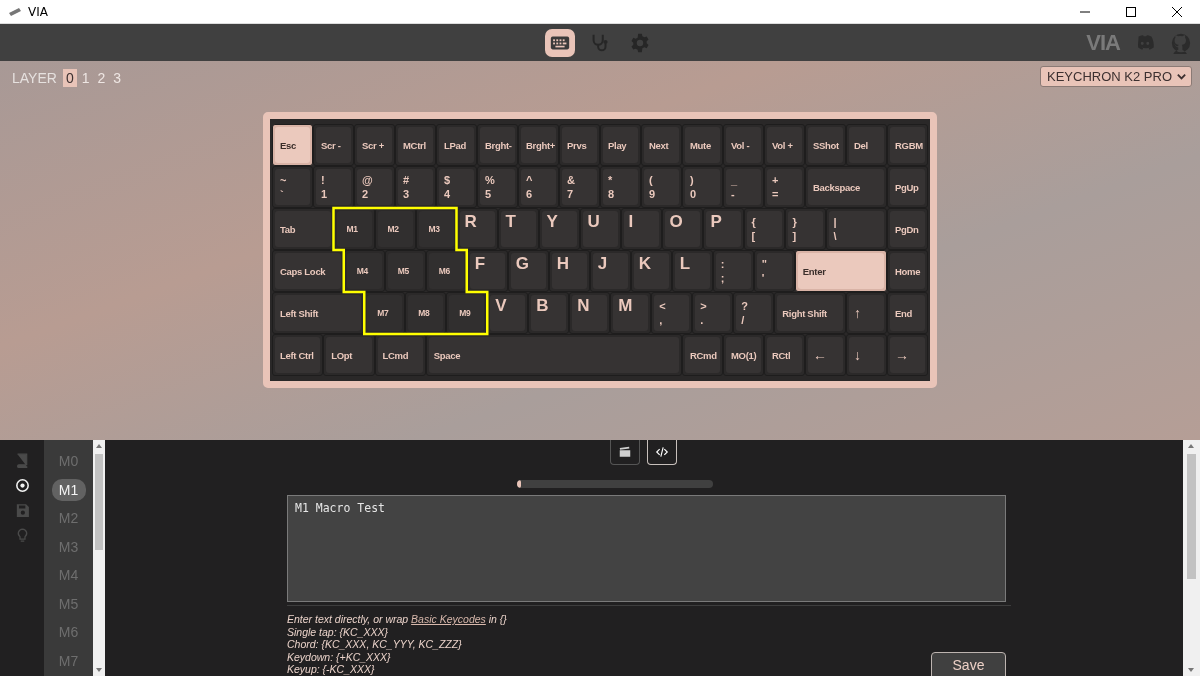 This screenshot has width=1200, height=676. I want to click on keyboard-key: ( 9, so click(661, 187).